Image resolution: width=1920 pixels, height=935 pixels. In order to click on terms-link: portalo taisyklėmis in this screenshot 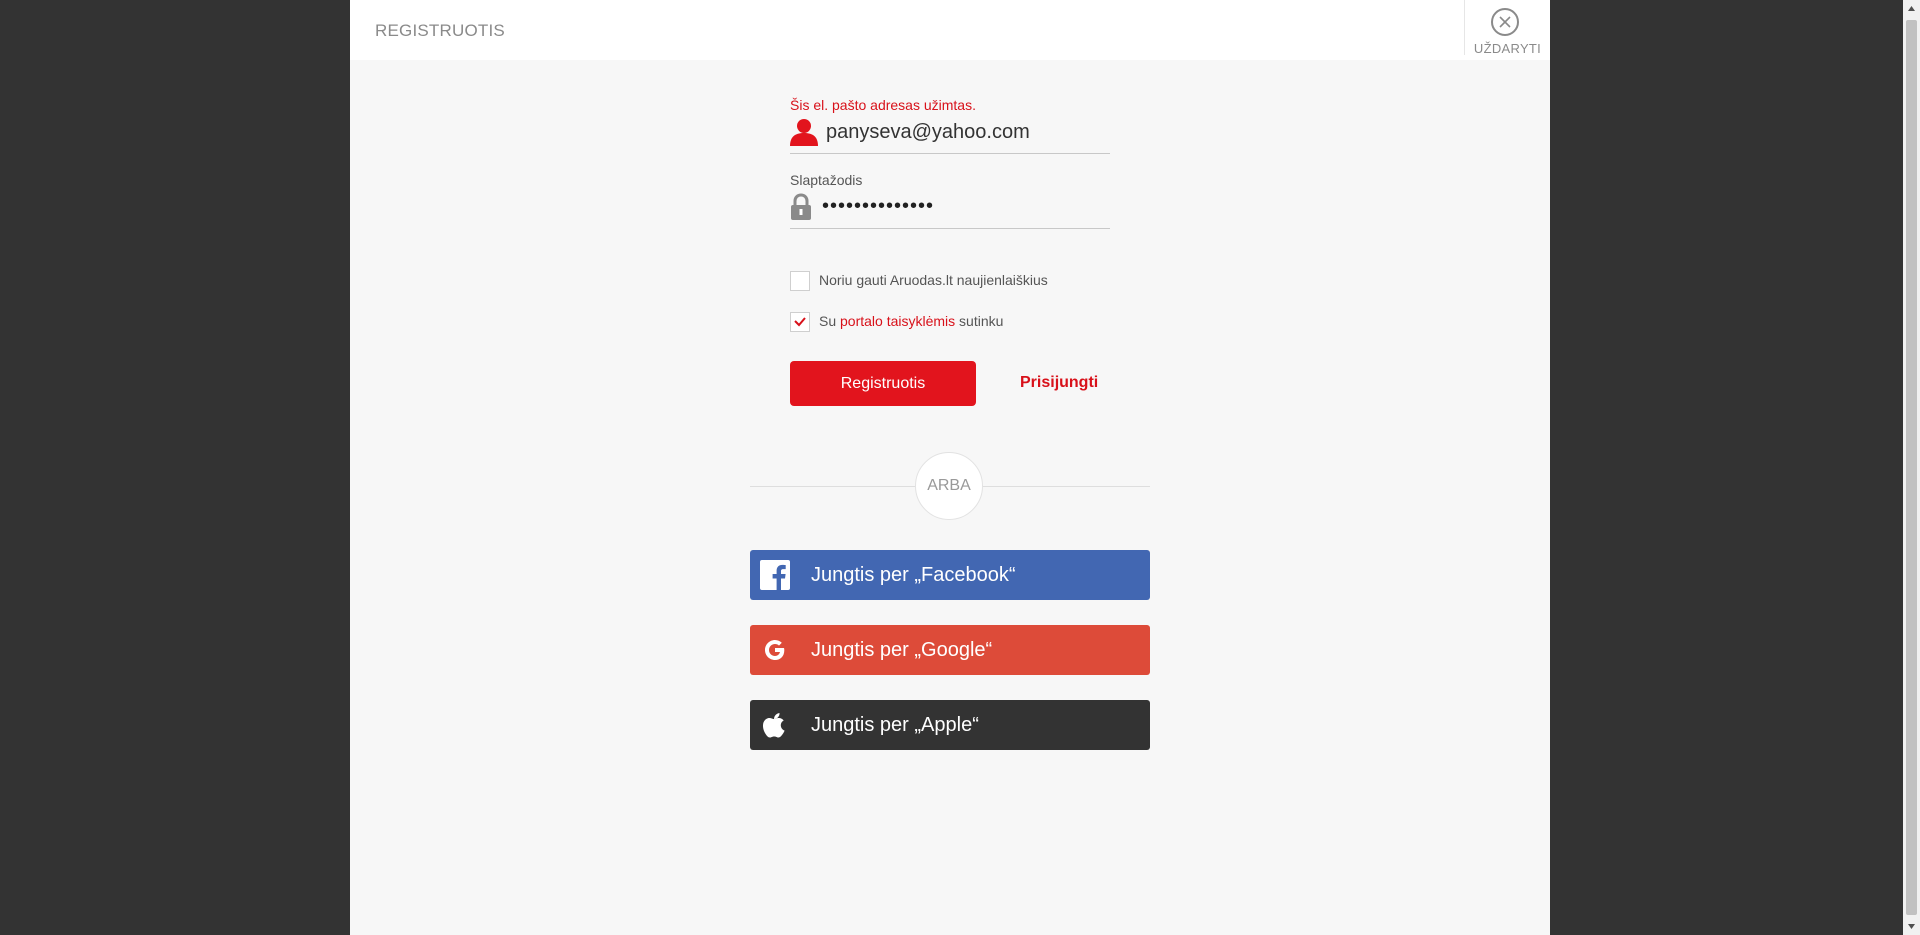, I will do `click(897, 321)`.